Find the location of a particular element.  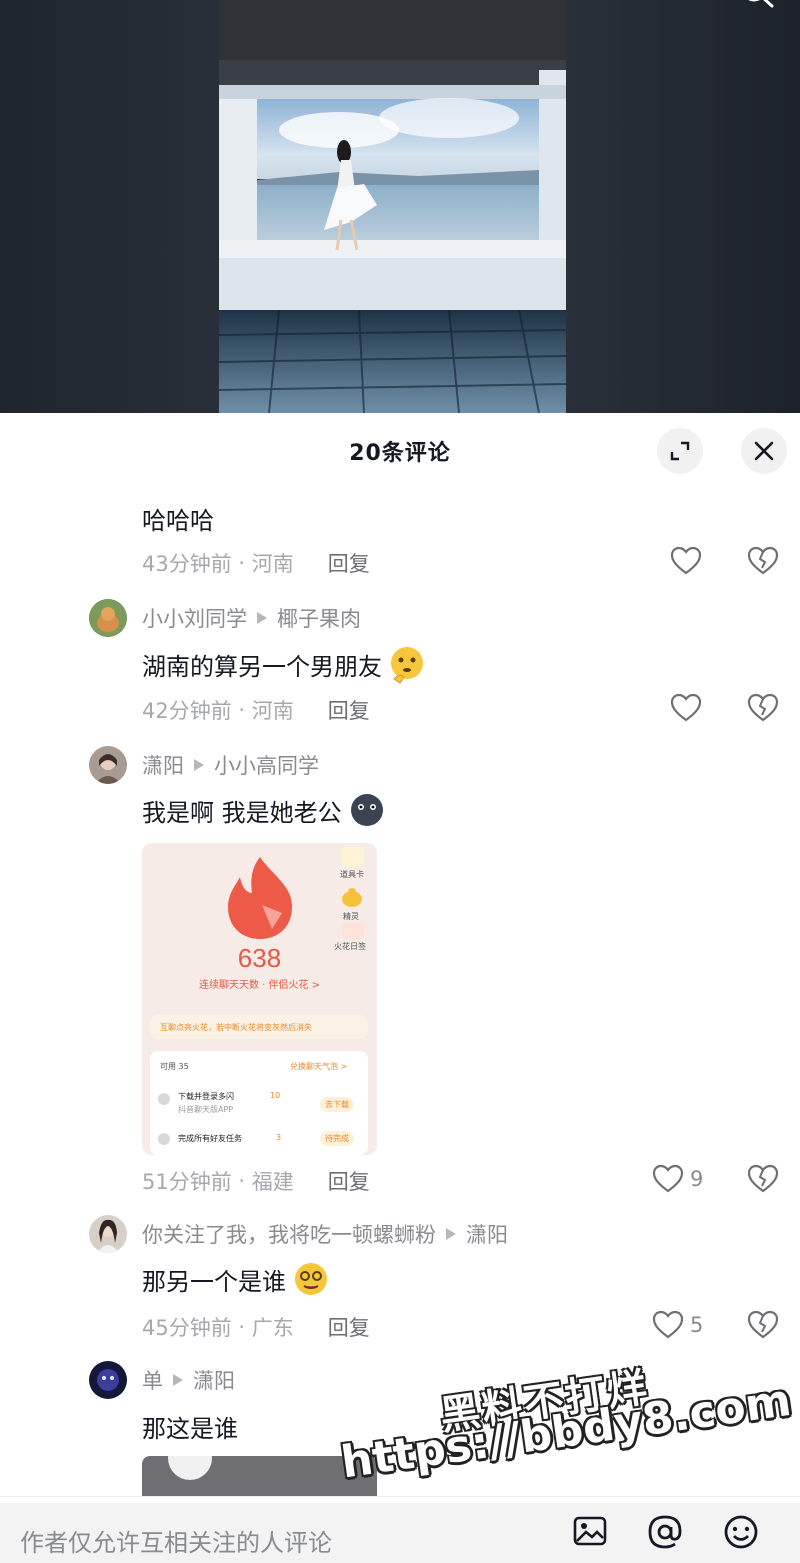

comment-author: 小小刘同学 is located at coordinates (194, 618).